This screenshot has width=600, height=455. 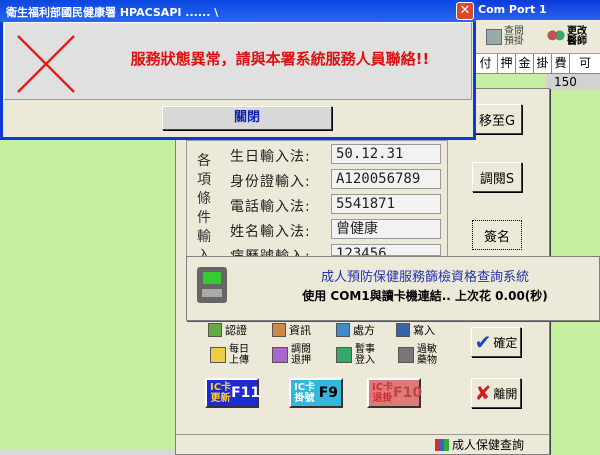 I want to click on prescription-icon, so click(x=343, y=330).